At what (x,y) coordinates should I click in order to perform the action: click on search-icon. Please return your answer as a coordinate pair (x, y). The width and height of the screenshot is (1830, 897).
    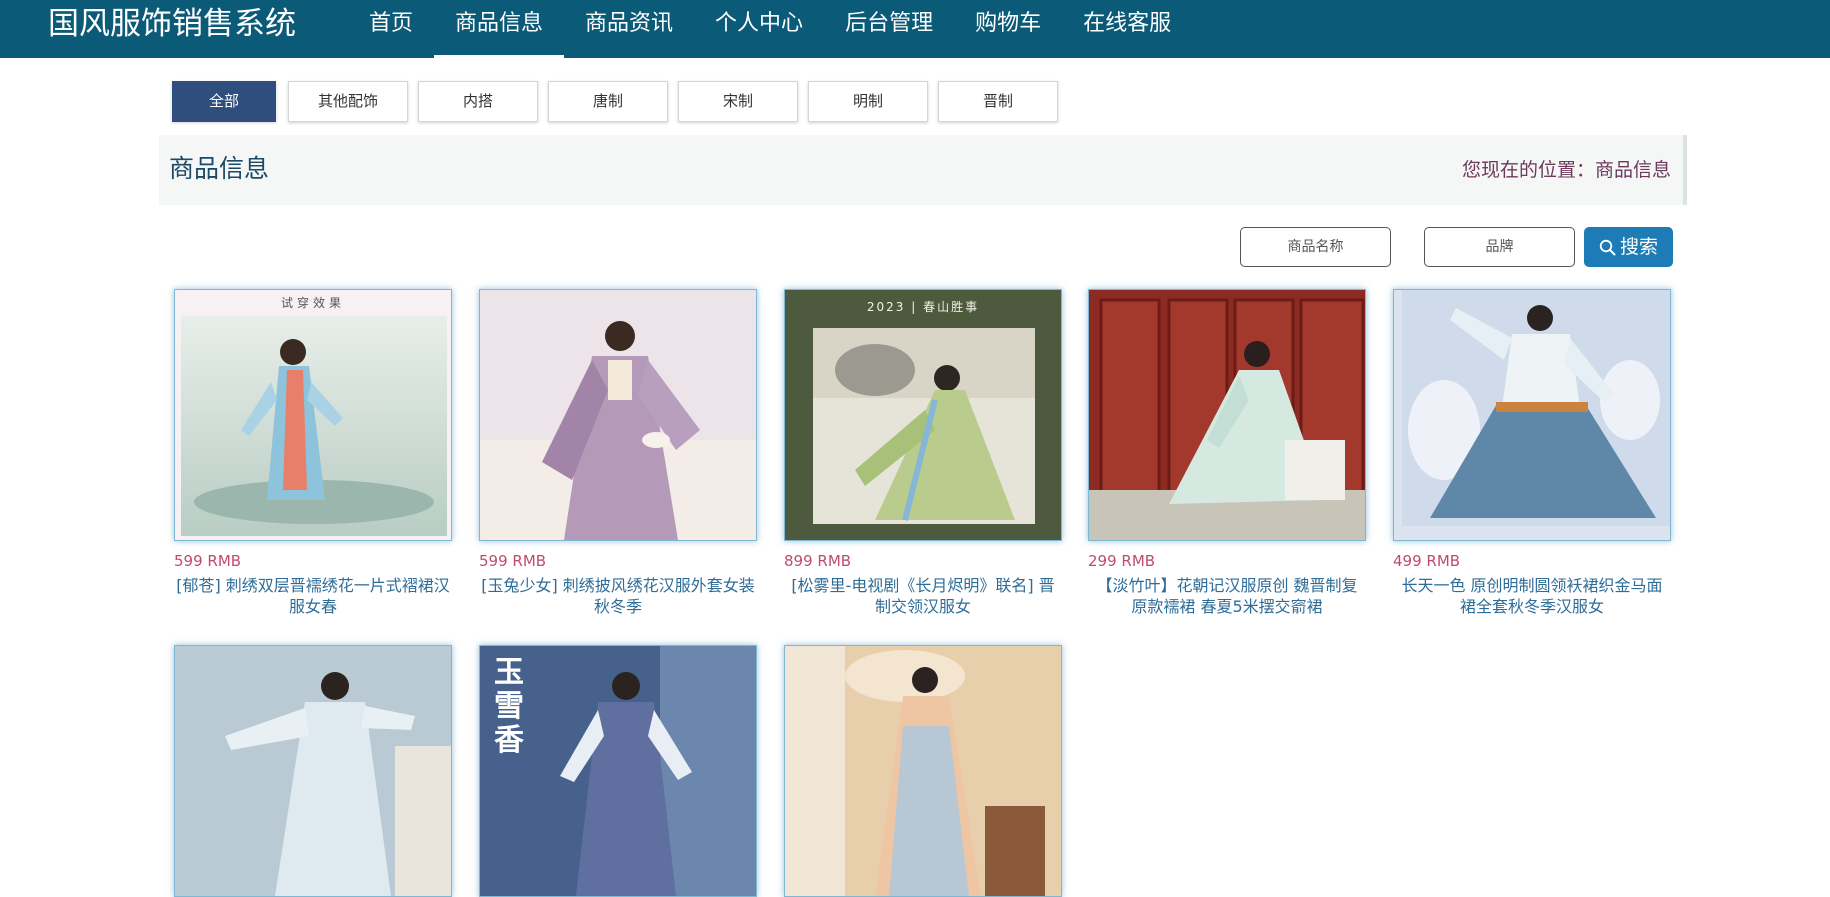
    Looking at the image, I should click on (1607, 247).